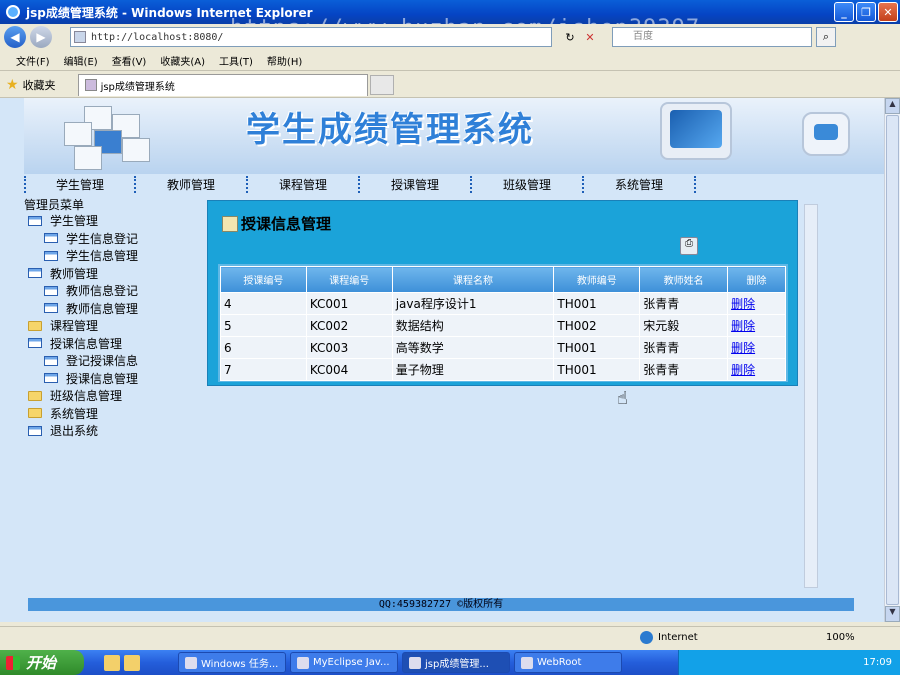 The image size is (900, 675). Describe the element at coordinates (112, 662) in the screenshot. I see `ie-quicklaunch-icon` at that location.